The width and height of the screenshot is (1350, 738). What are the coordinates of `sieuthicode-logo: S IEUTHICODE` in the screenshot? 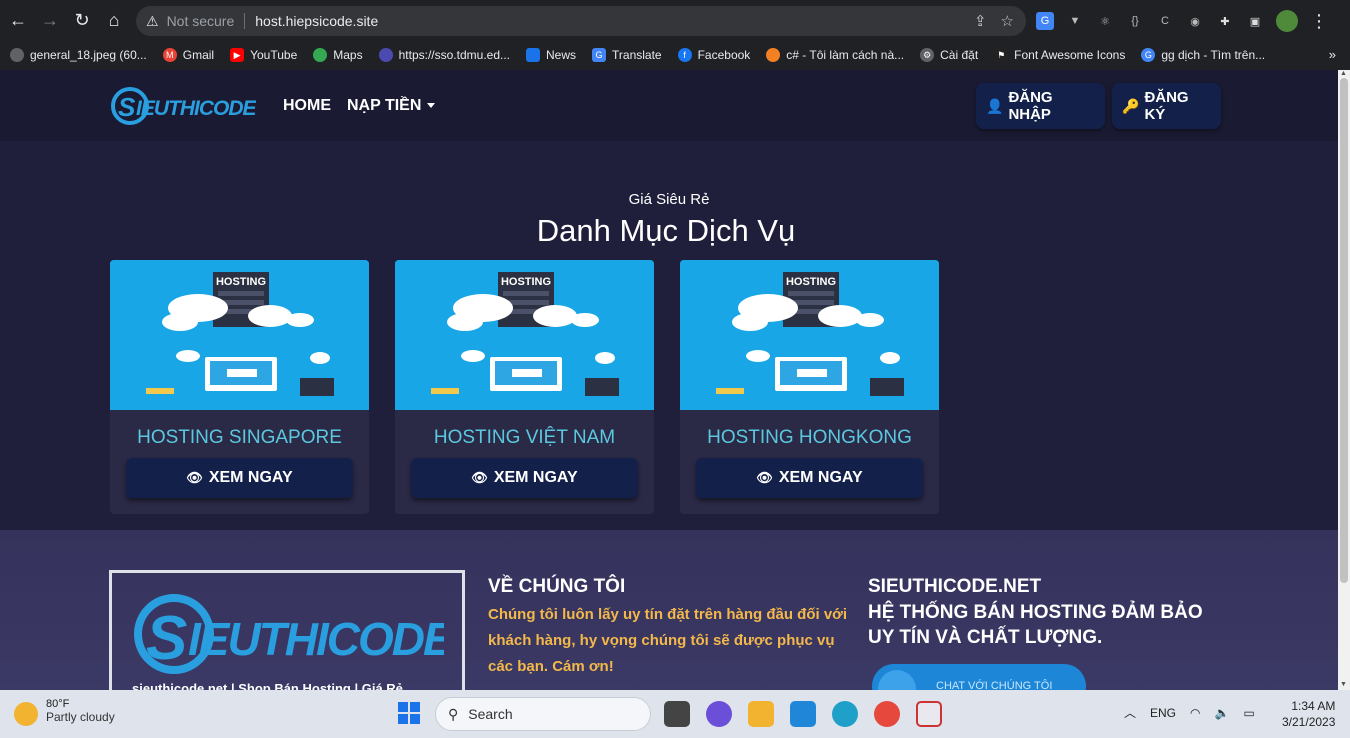 It's located at (183, 106).